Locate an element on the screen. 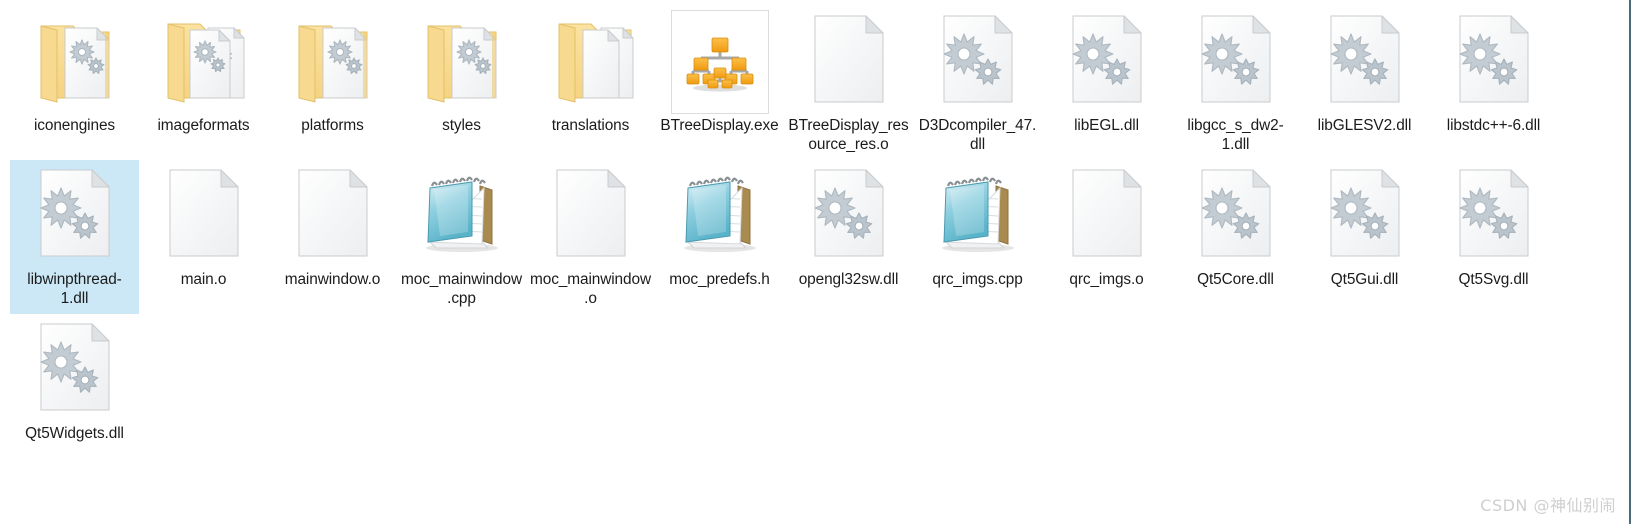  file-item: D3Dcompiler_47.dll is located at coordinates (977, 83).